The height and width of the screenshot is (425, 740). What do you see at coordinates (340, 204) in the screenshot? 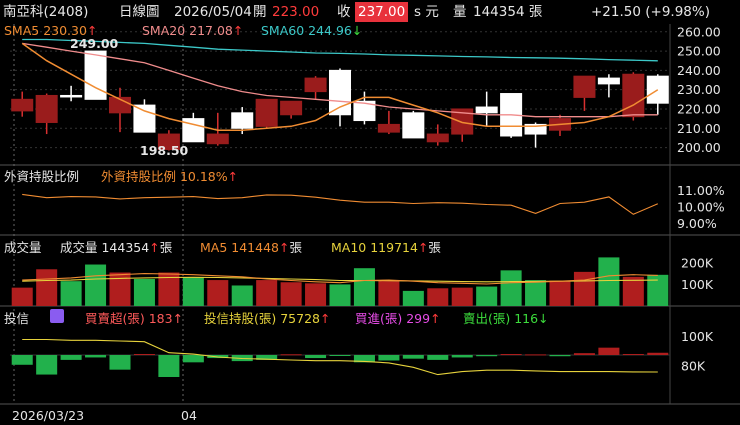
I see `foreign-holding-line` at bounding box center [340, 204].